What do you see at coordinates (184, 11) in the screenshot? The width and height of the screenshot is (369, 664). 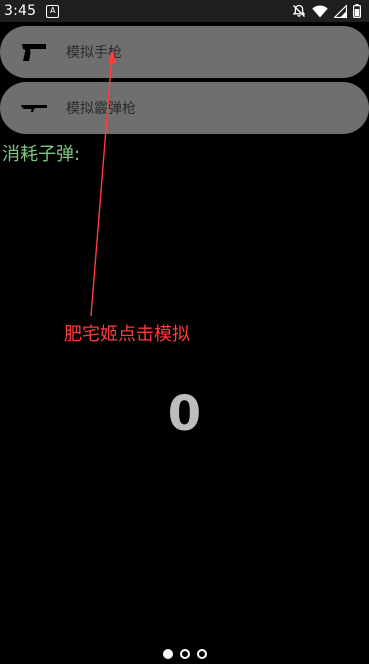 I see `status-bar: 3:45 A` at bounding box center [184, 11].